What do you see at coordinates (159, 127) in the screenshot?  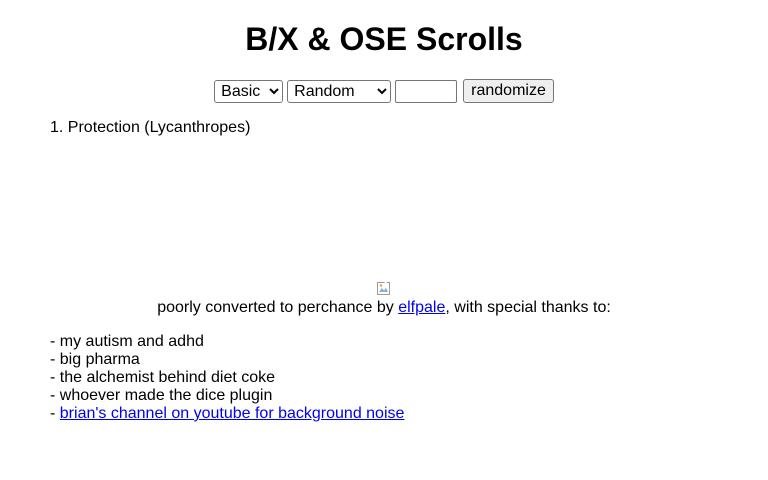 I see `result-text: Protection (Lycanthropes)` at bounding box center [159, 127].